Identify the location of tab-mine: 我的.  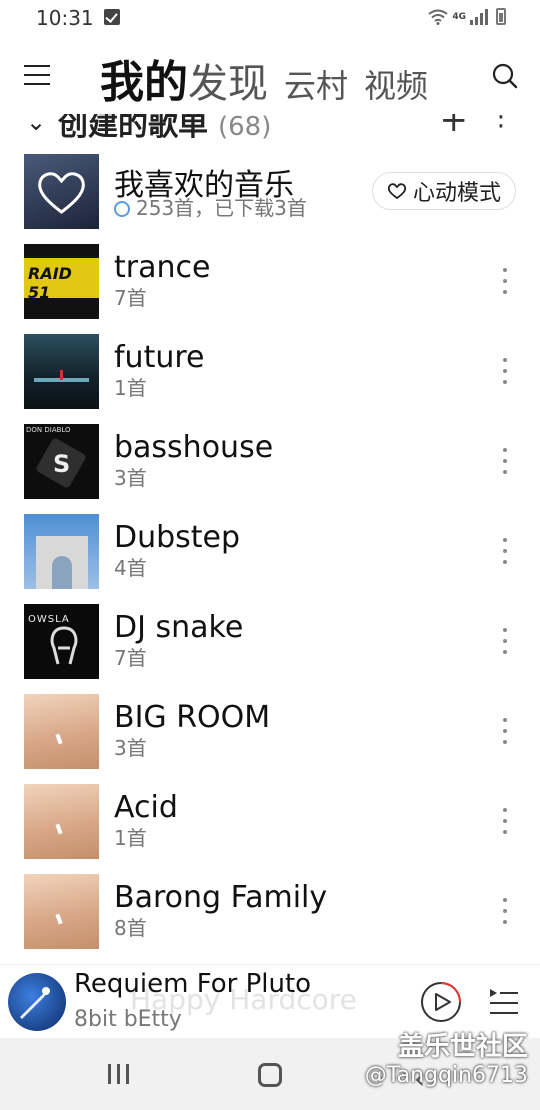
(144, 78).